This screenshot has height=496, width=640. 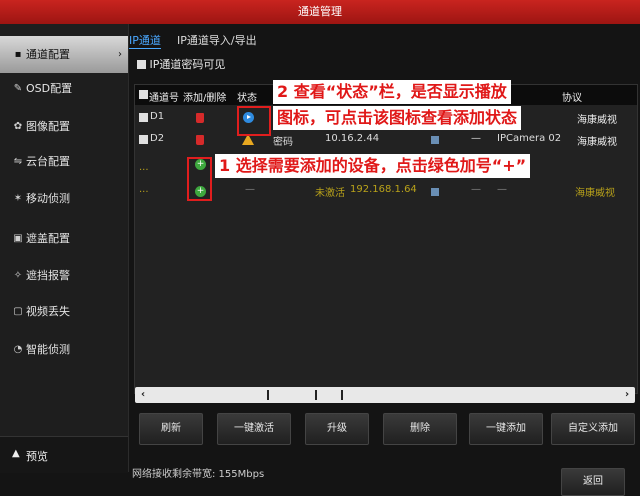 What do you see at coordinates (572, 98) in the screenshot?
I see `header-protocol: 协议` at bounding box center [572, 98].